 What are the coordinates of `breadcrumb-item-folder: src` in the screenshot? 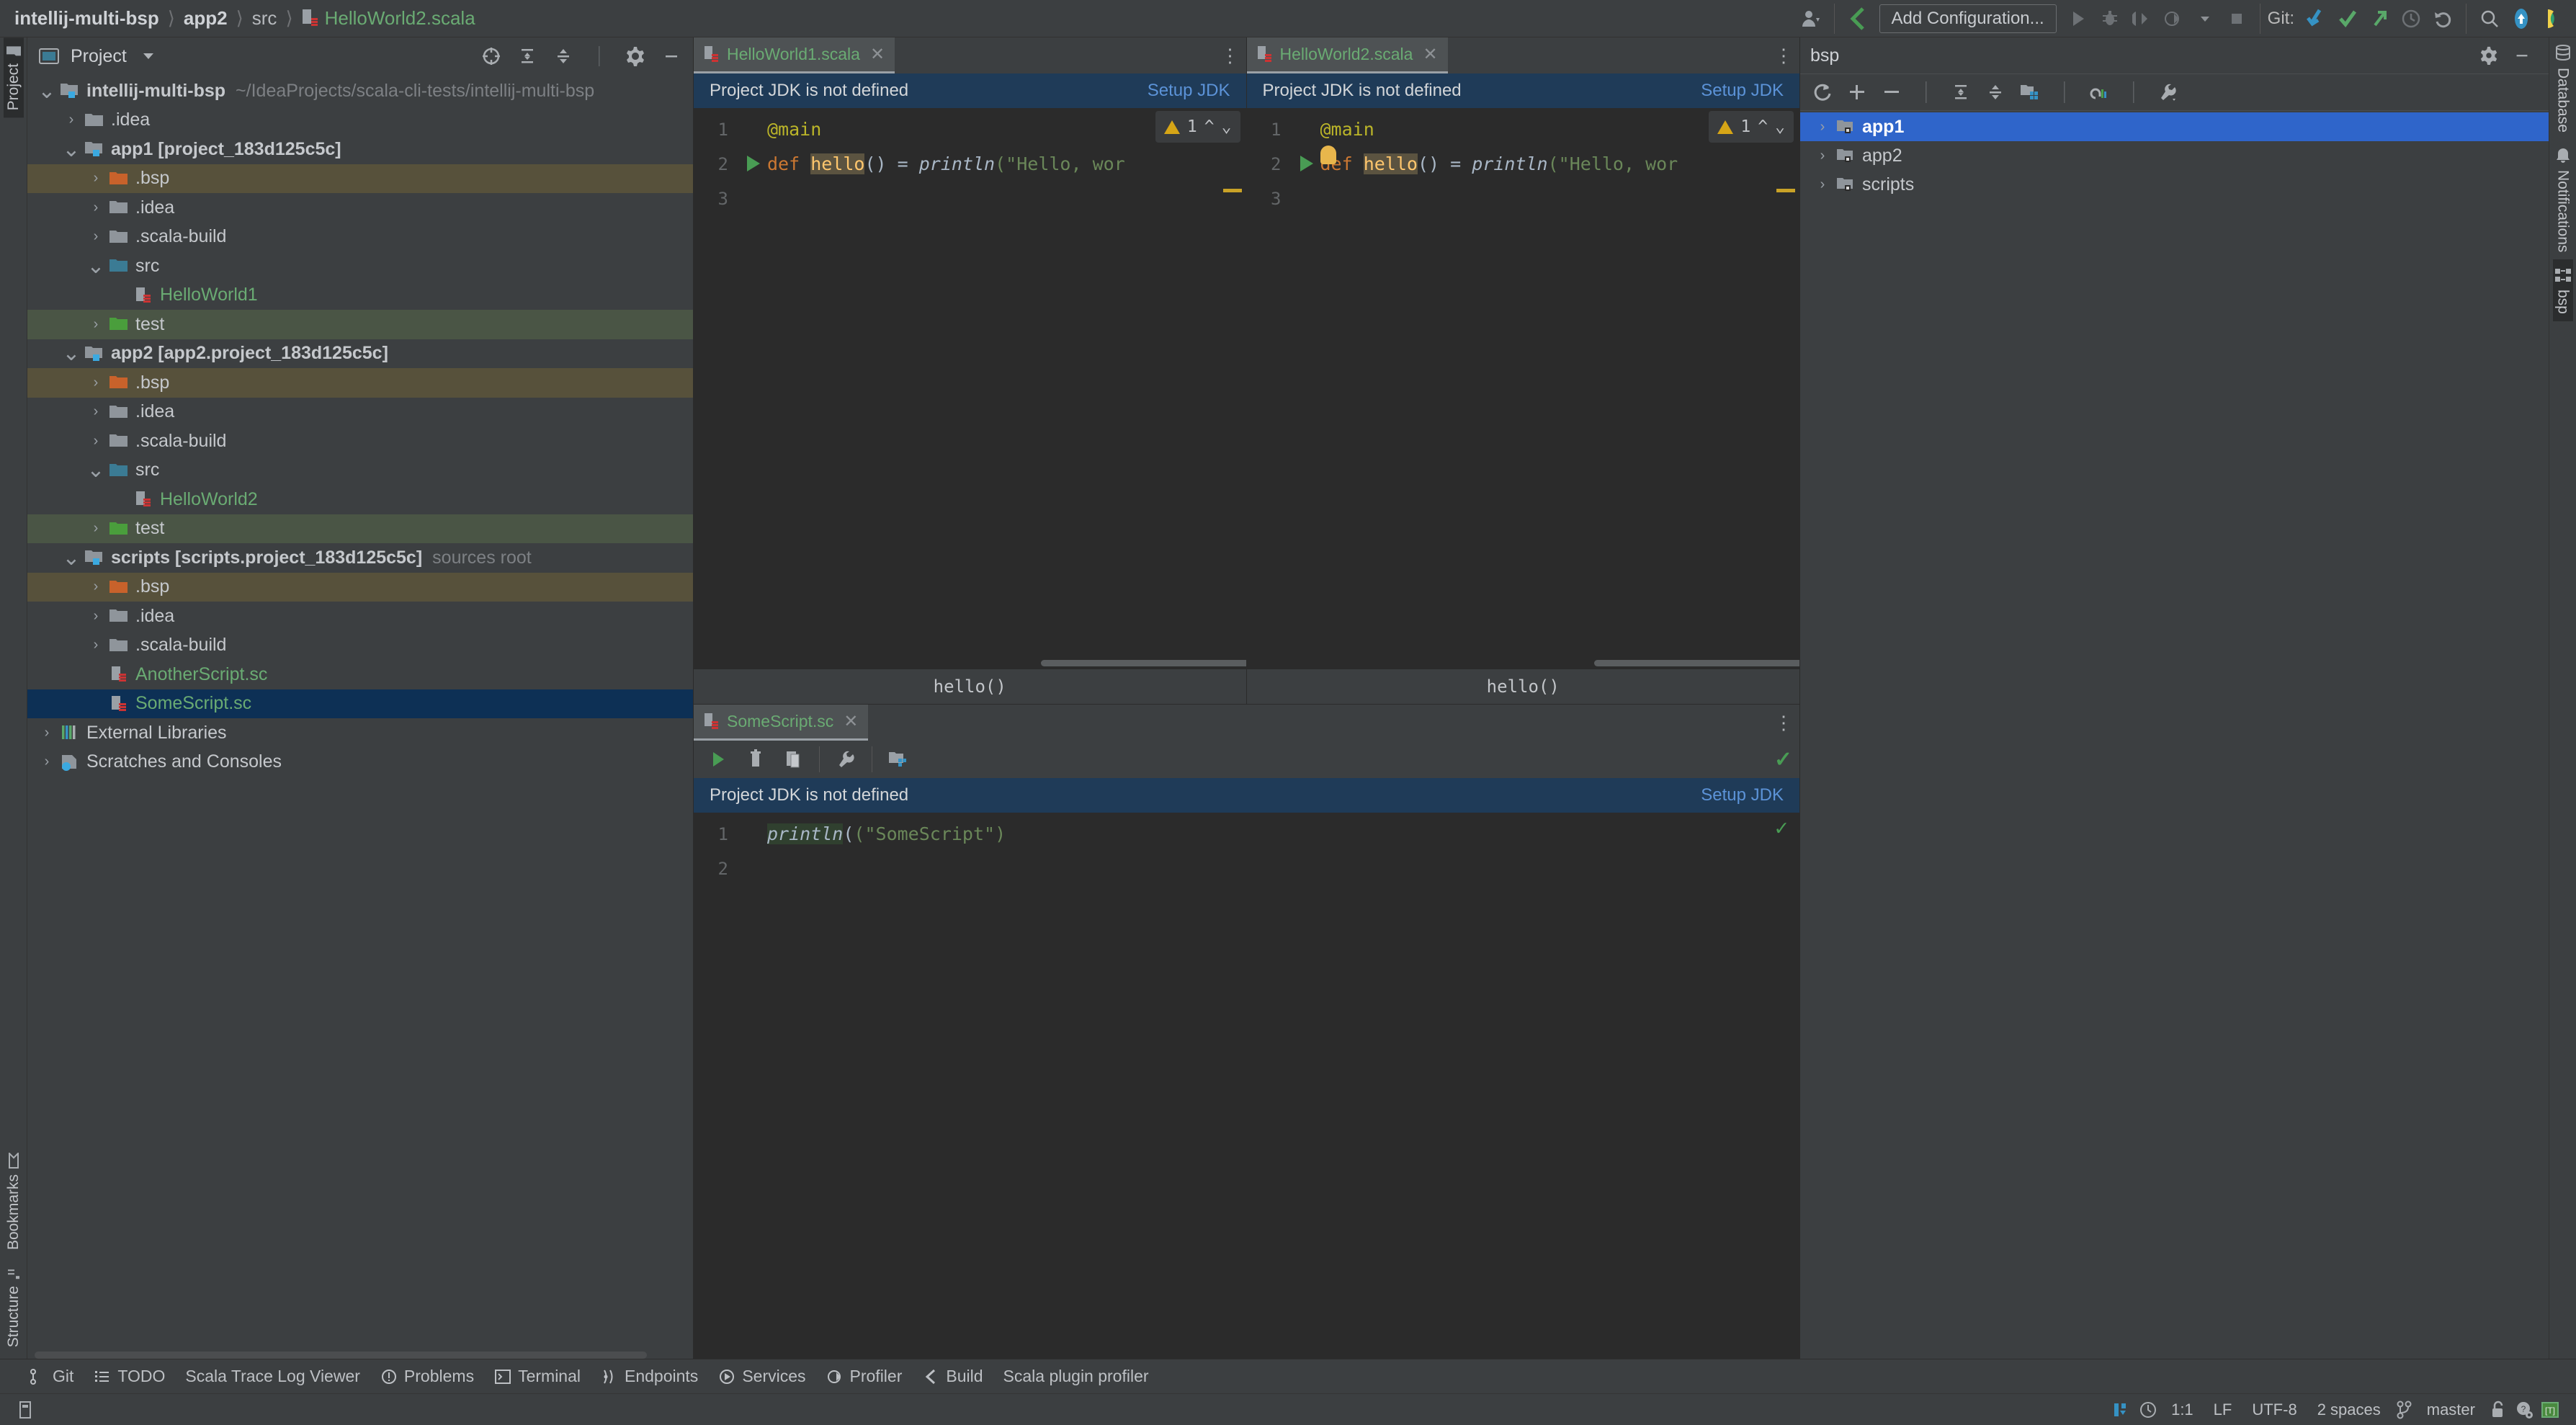 It's located at (264, 18).